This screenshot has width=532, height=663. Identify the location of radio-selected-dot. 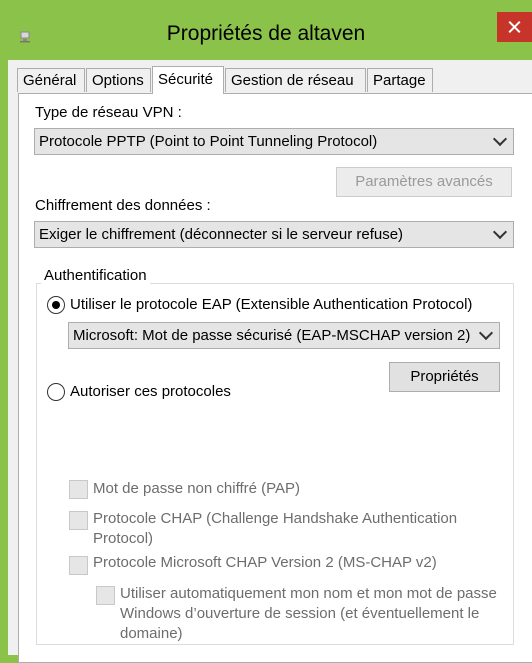
(56, 305).